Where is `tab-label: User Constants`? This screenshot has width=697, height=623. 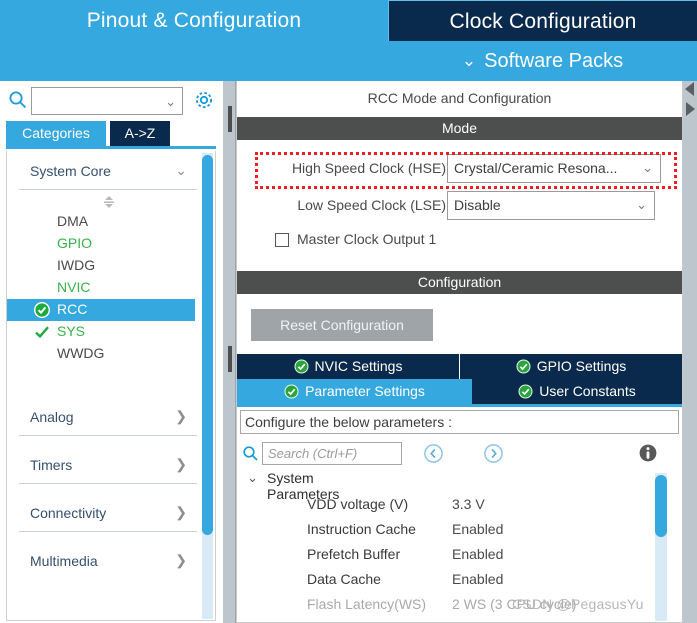
tab-label: User Constants is located at coordinates (587, 391).